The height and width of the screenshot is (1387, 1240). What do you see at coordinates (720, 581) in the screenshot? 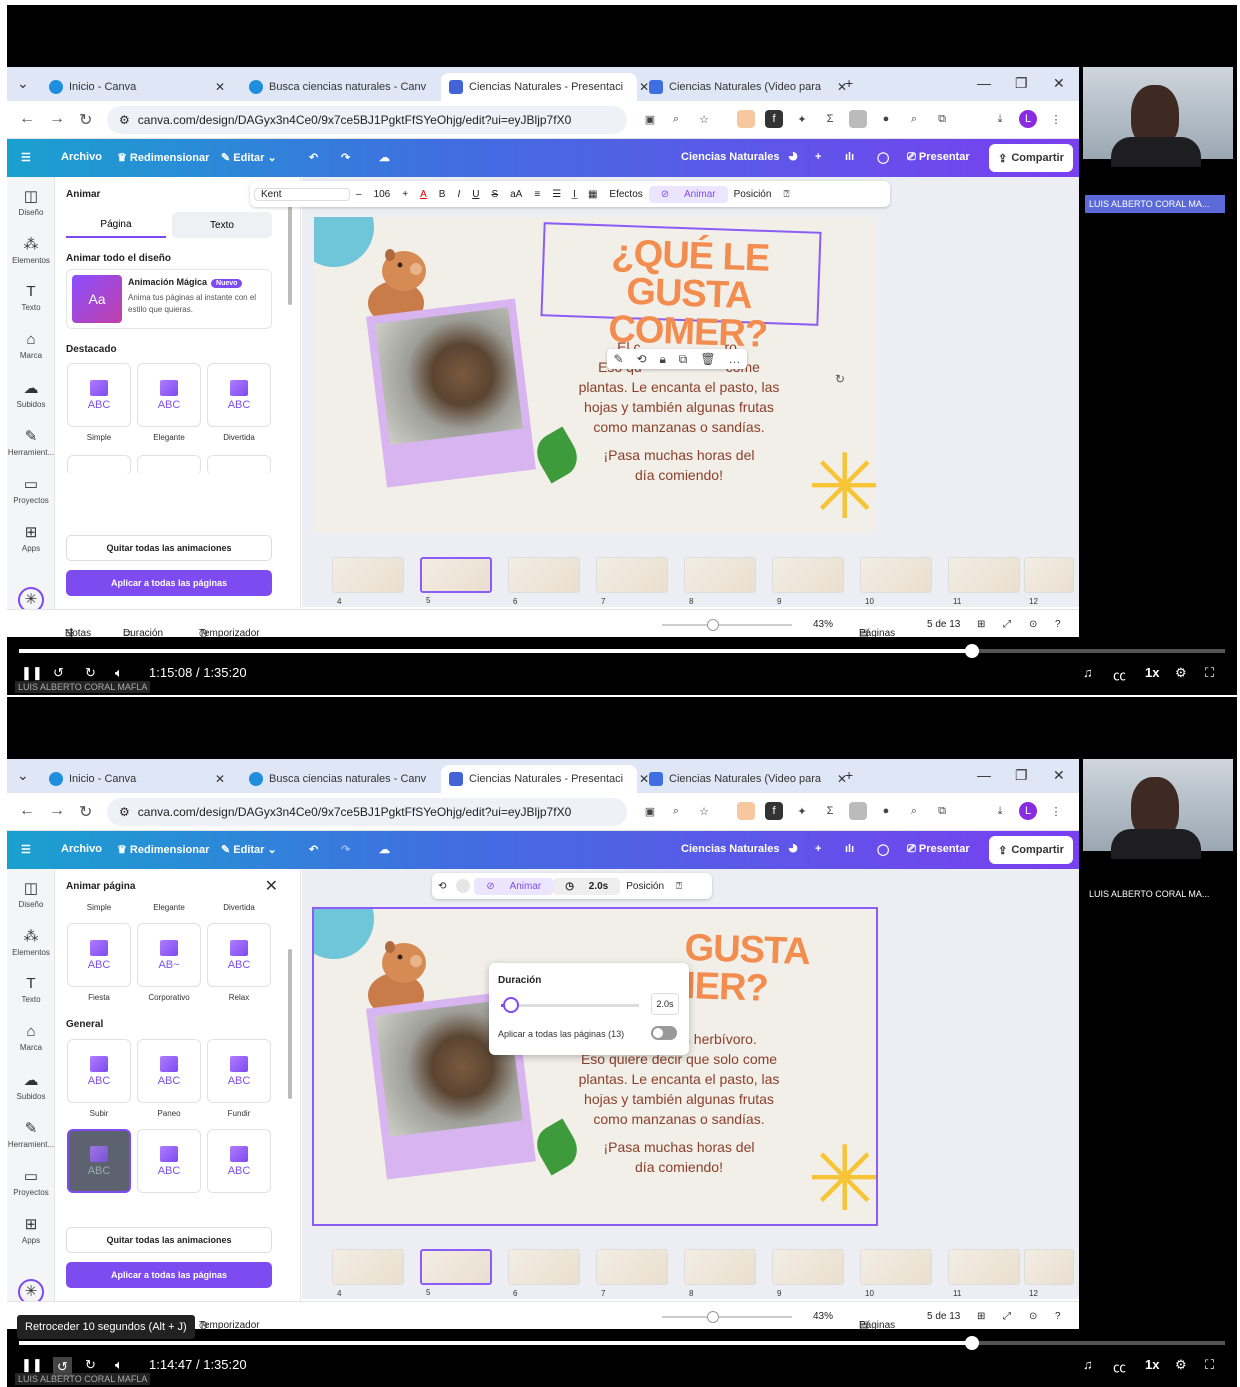
I see `page-thumbnail: 8` at bounding box center [720, 581].